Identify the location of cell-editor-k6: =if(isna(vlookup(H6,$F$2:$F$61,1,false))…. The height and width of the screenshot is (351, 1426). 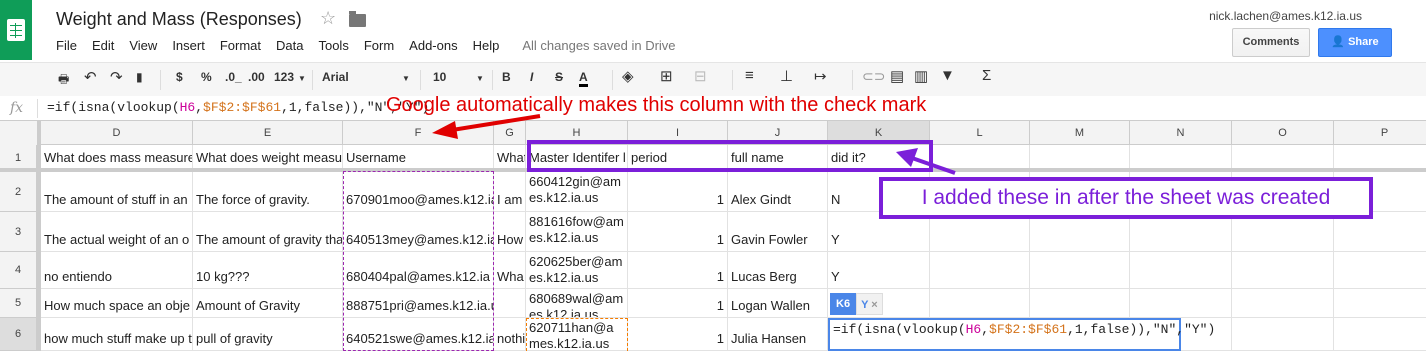
(1021, 334).